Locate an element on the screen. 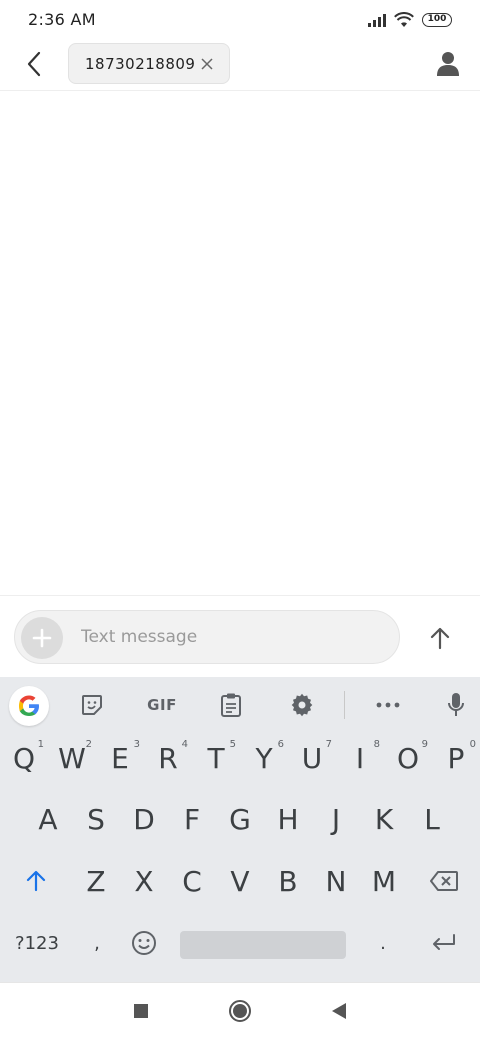  nav-back-button is located at coordinates (339, 1011).